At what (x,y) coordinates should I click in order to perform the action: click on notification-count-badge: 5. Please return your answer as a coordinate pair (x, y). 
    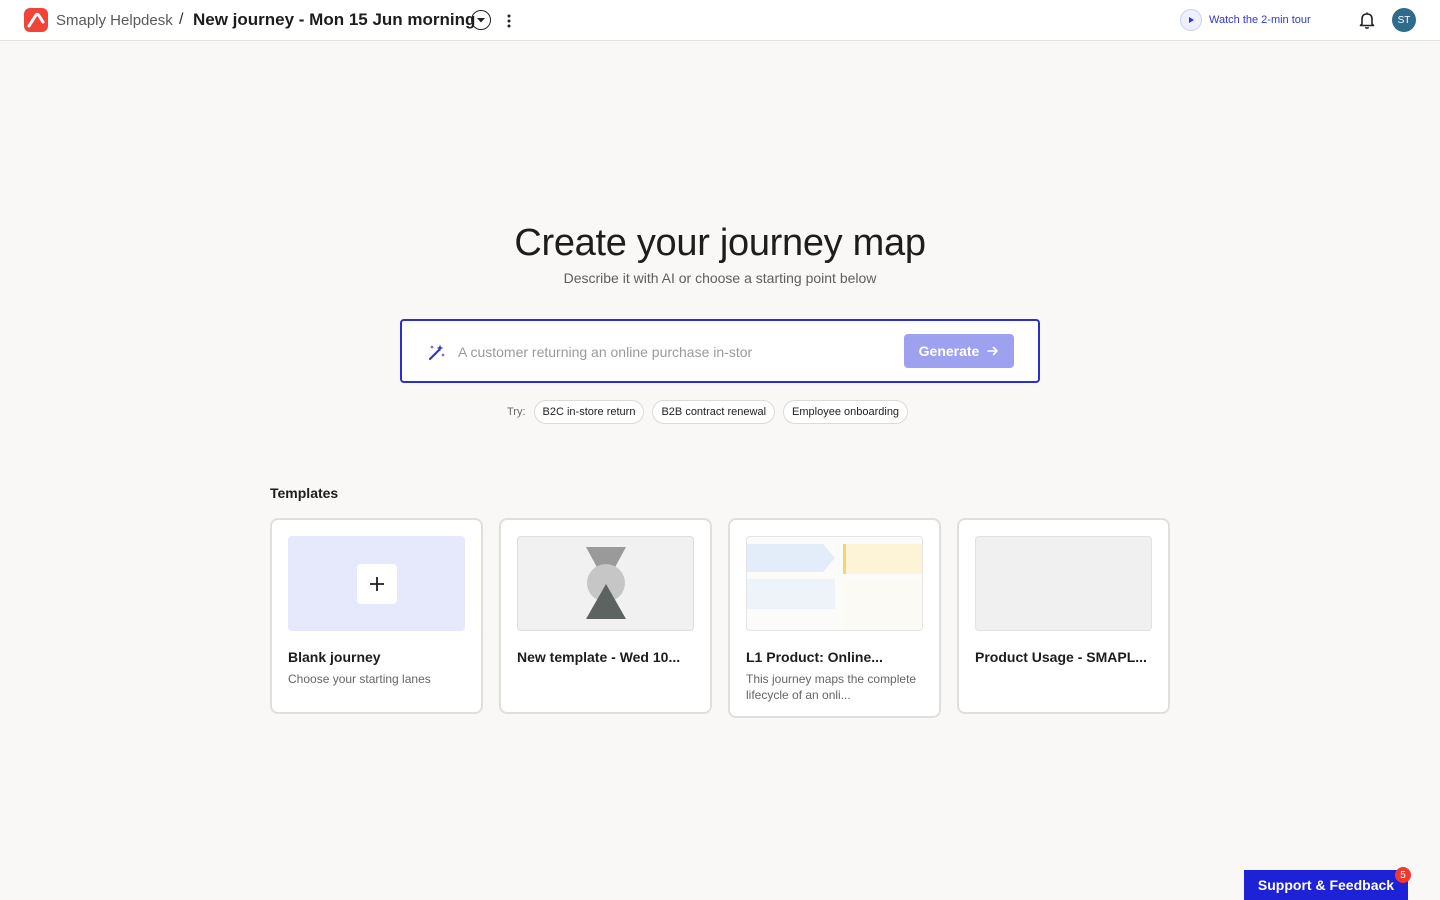
    Looking at the image, I should click on (1403, 875).